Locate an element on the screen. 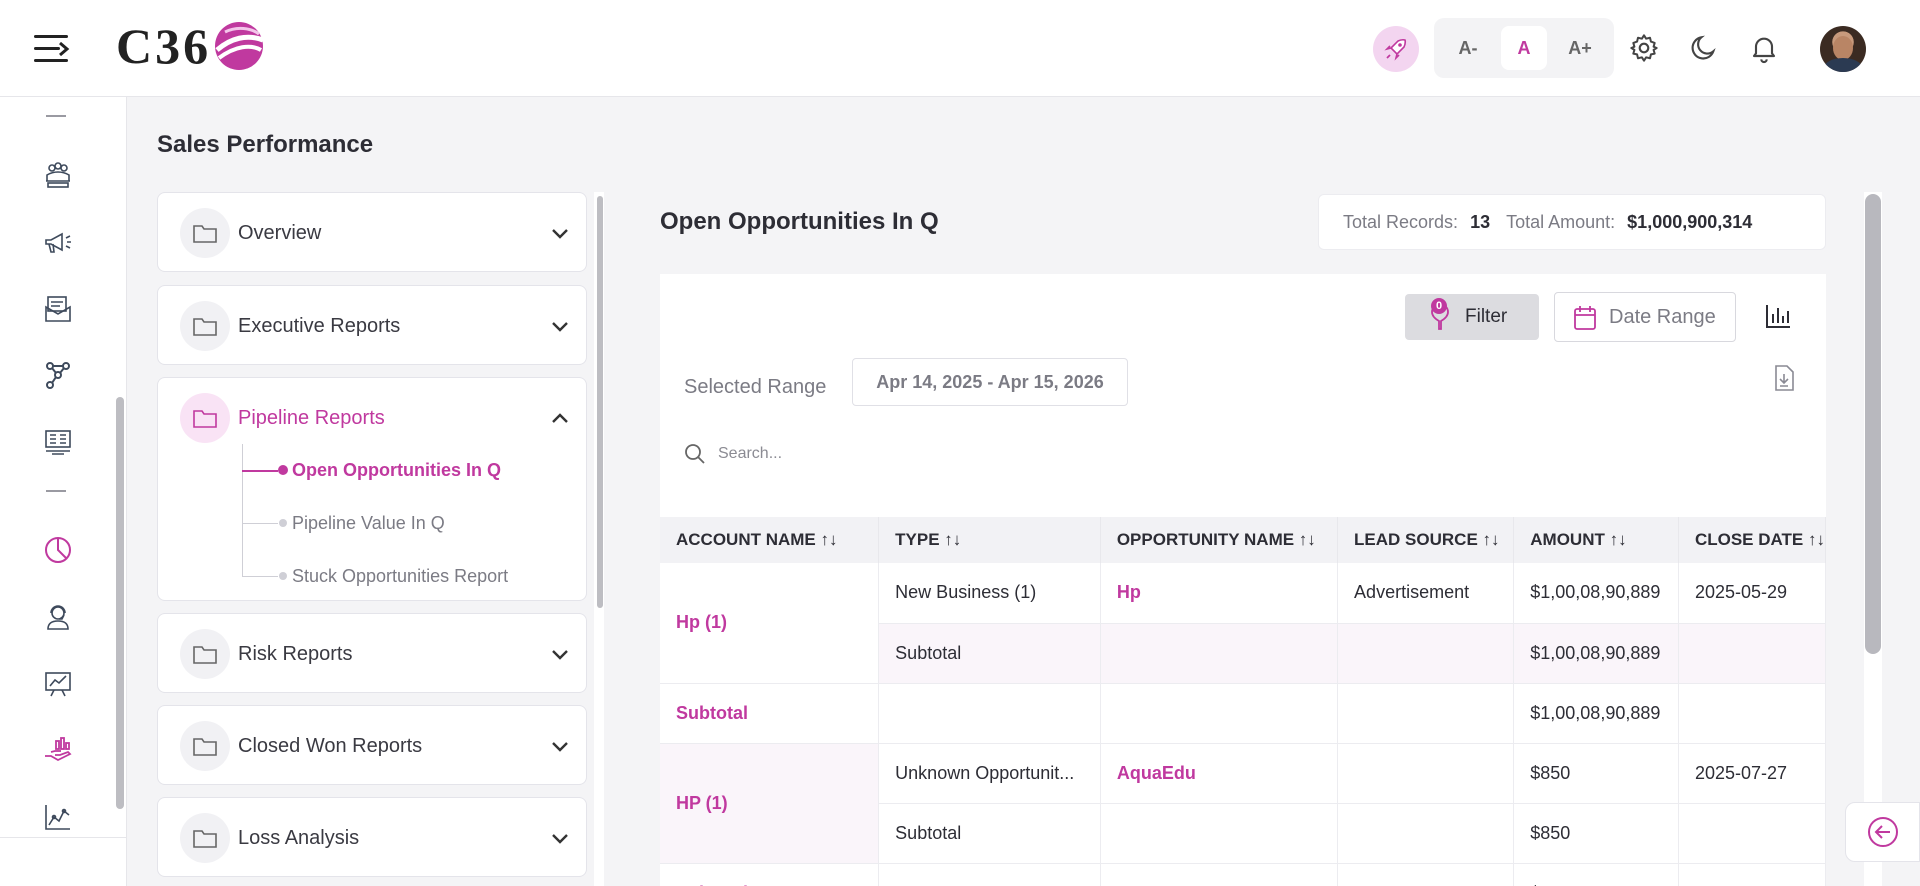 The width and height of the screenshot is (1920, 886). column-header-opportunity-name: OPPORTUNITY NAME ↑↓ is located at coordinates (1219, 540).